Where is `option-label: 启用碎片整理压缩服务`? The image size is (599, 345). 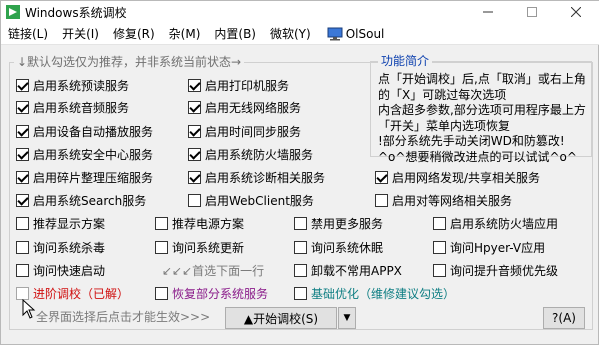
option-label: 启用碎片整理压缩服务 is located at coordinates (93, 177).